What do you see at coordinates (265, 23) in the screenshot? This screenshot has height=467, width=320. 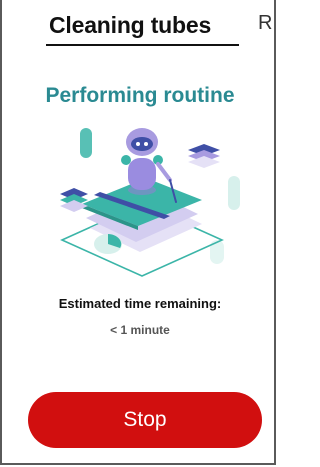 I see `offscreen-label-fragment: R` at bounding box center [265, 23].